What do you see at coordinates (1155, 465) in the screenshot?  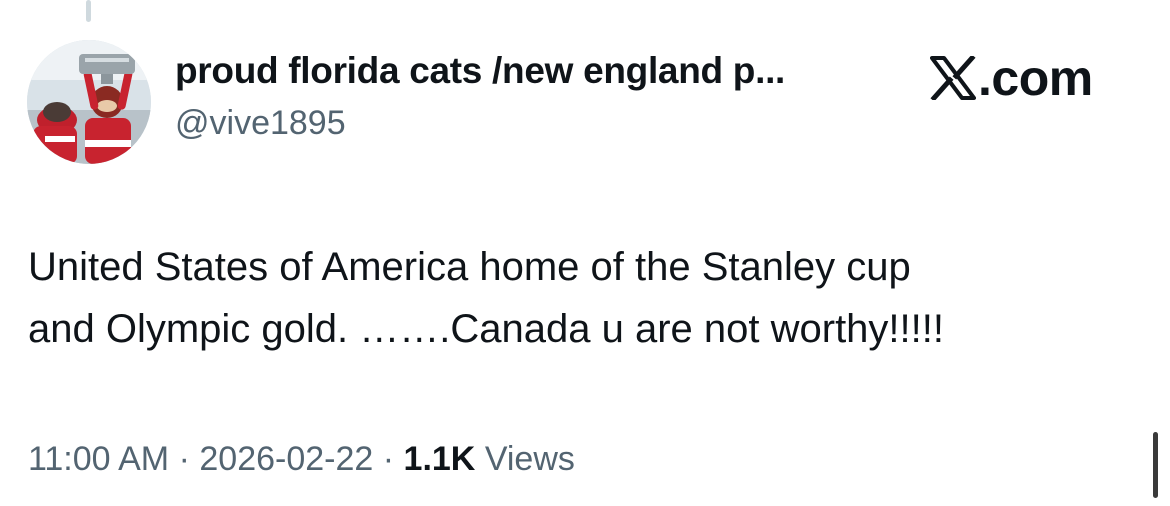 I see `scrollbar` at bounding box center [1155, 465].